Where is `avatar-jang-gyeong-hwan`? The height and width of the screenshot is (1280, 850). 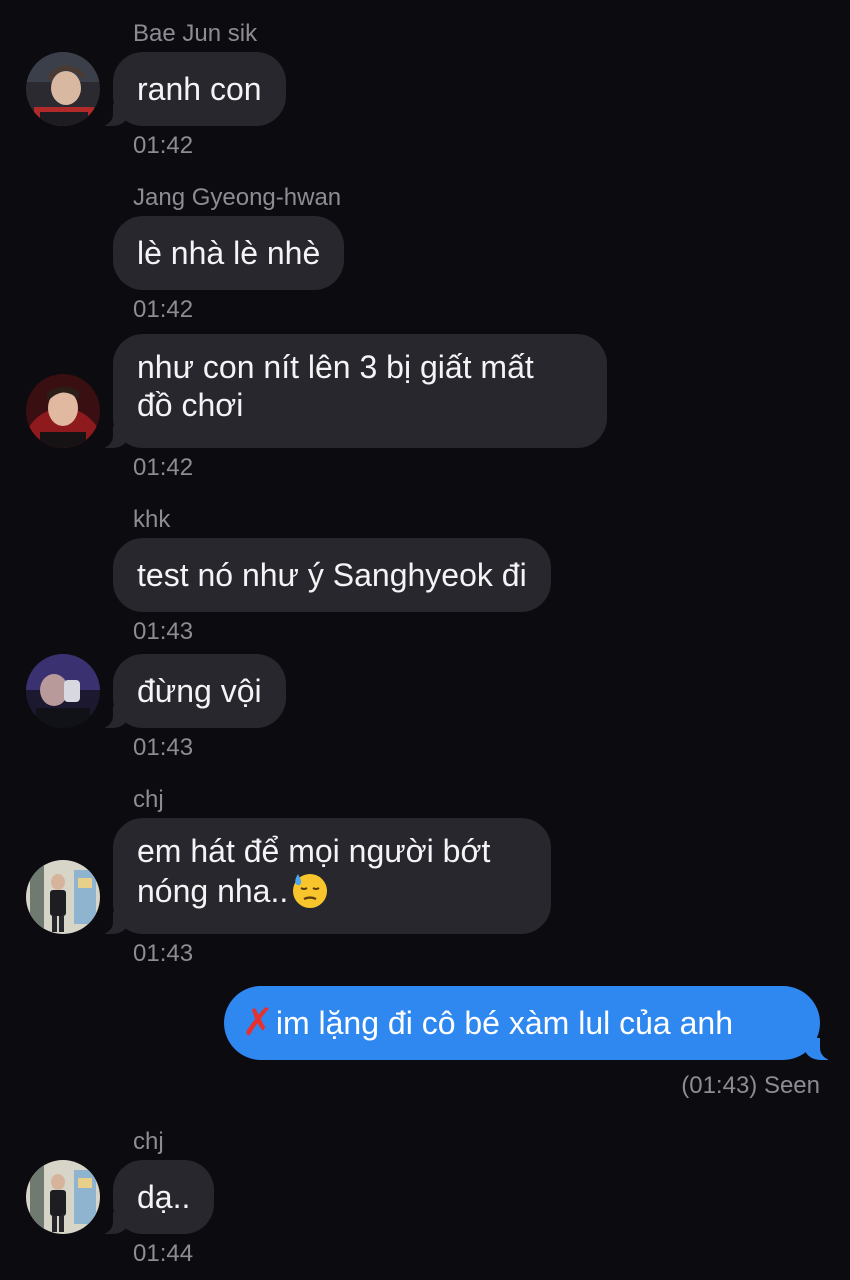 avatar-jang-gyeong-hwan is located at coordinates (63, 411).